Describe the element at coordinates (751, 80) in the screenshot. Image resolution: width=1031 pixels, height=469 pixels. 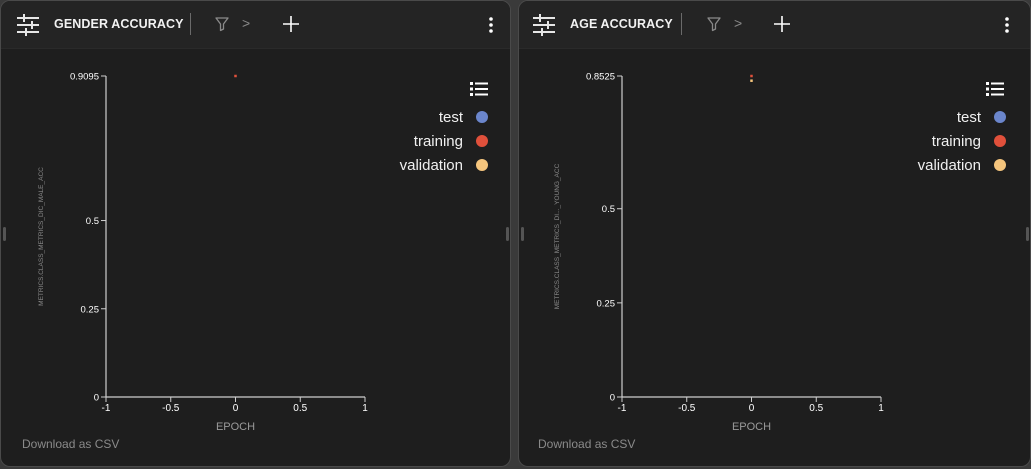
I see `data-point-validation` at that location.